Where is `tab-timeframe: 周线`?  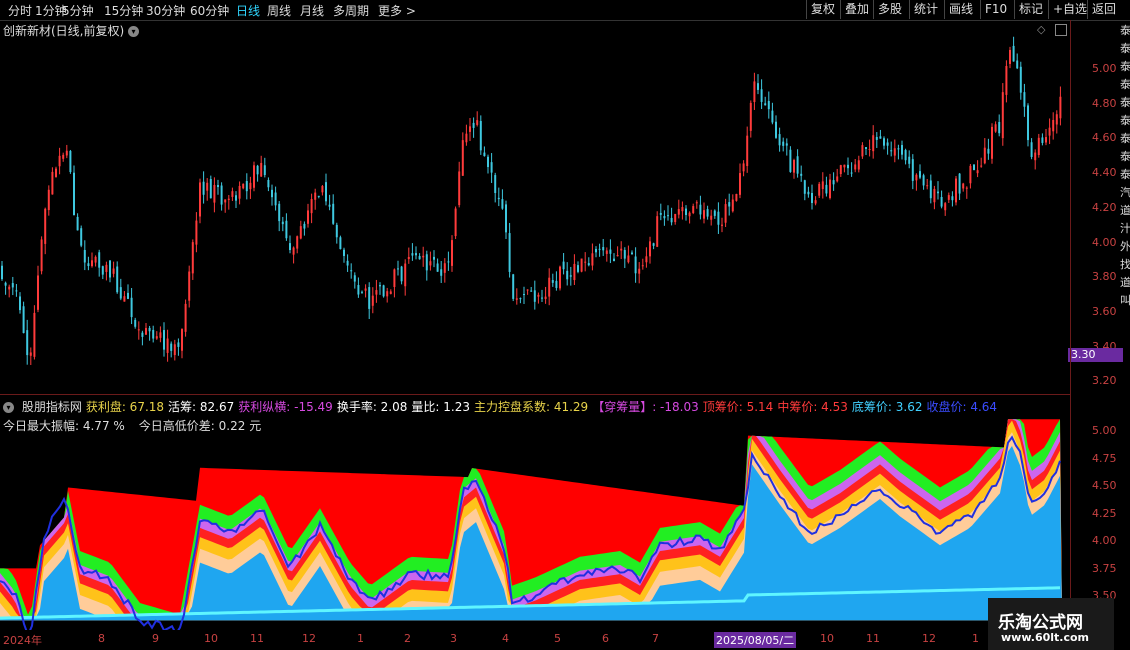
tab-timeframe: 周线 is located at coordinates (279, 10).